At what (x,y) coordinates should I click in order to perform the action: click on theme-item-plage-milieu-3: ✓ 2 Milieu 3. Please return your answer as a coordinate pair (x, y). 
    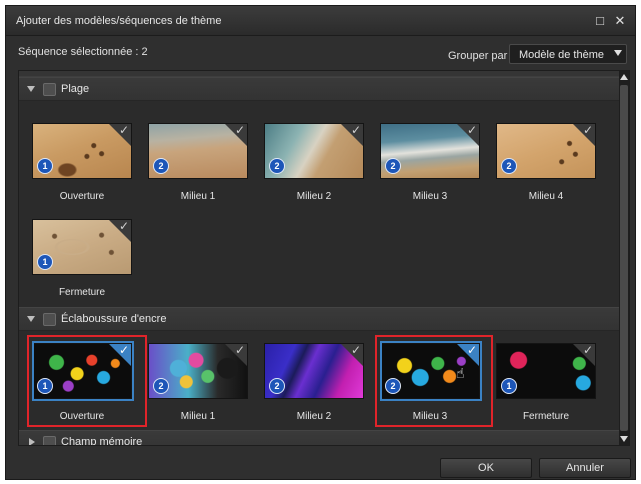
    Looking at the image, I should click on (430, 171).